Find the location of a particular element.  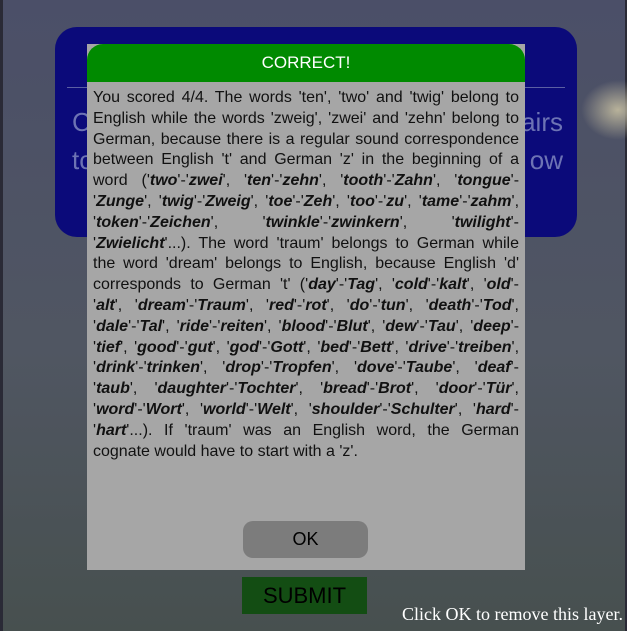

example-word: tun is located at coordinates (393, 305).